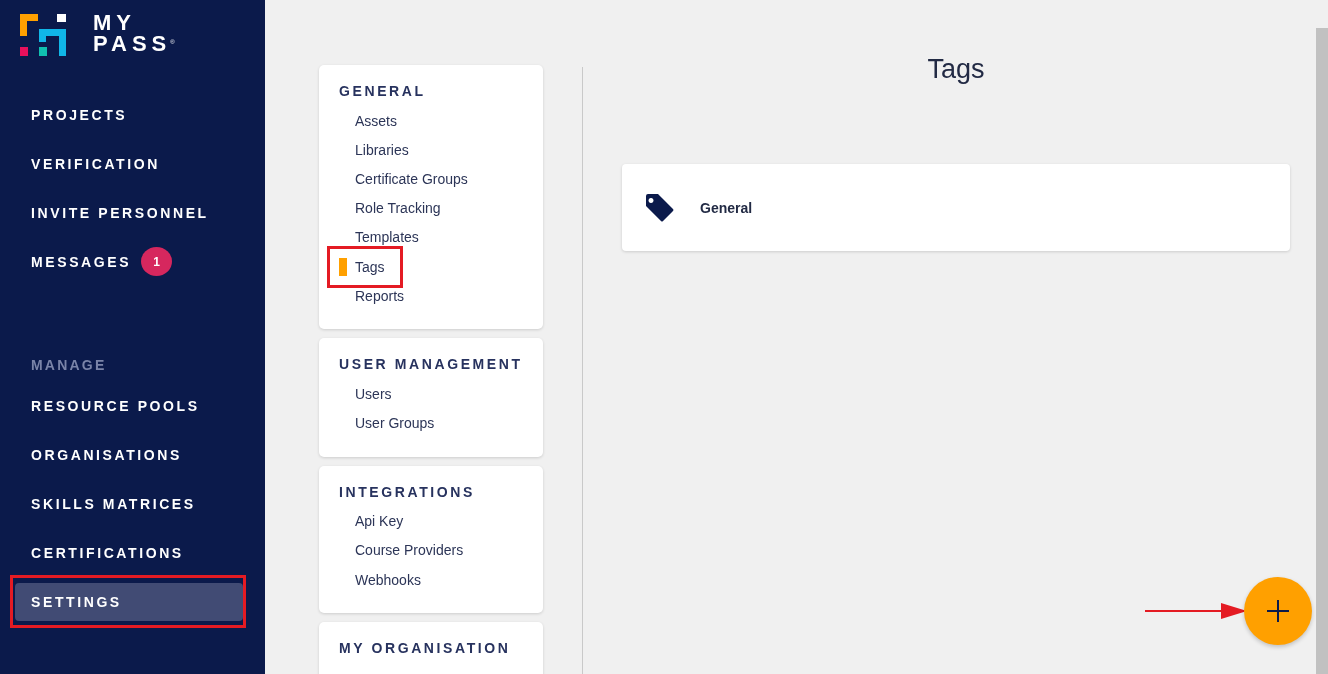 The width and height of the screenshot is (1328, 674). Describe the element at coordinates (43, 35) in the screenshot. I see `logo-icon` at that location.